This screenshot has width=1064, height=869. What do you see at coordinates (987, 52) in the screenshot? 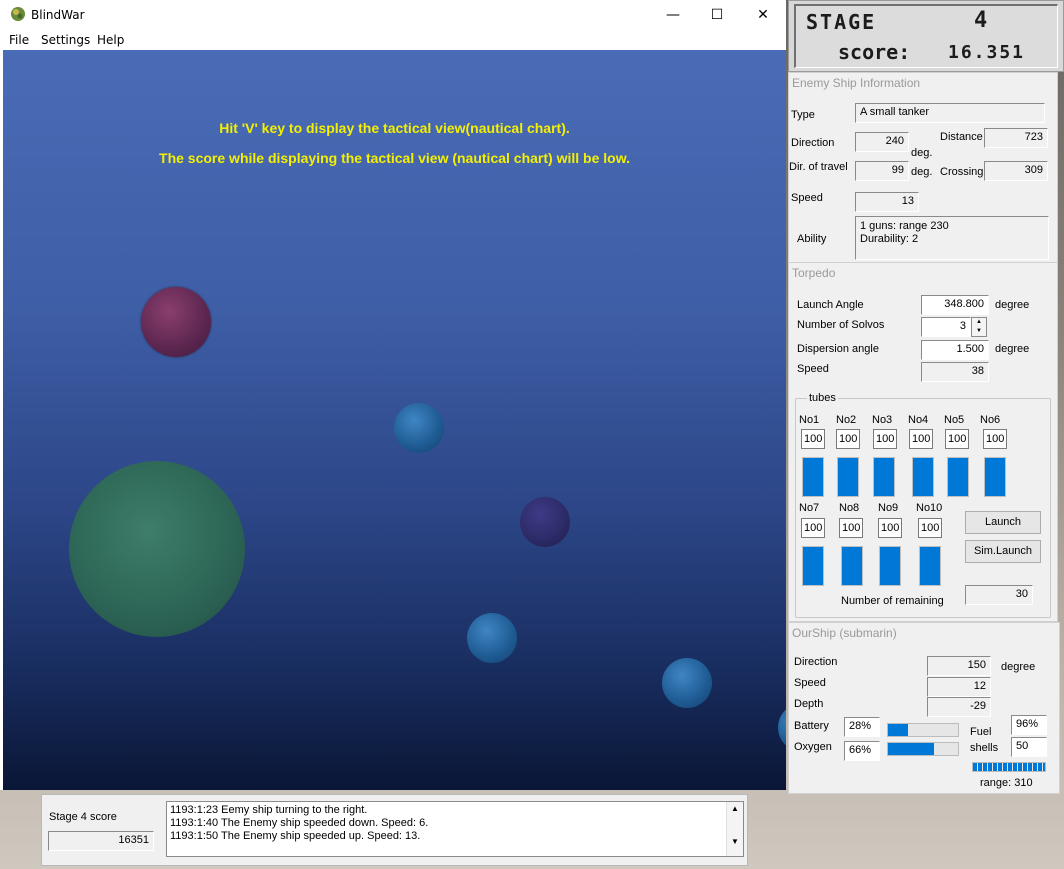
I see `score-value: 16.351` at bounding box center [987, 52].